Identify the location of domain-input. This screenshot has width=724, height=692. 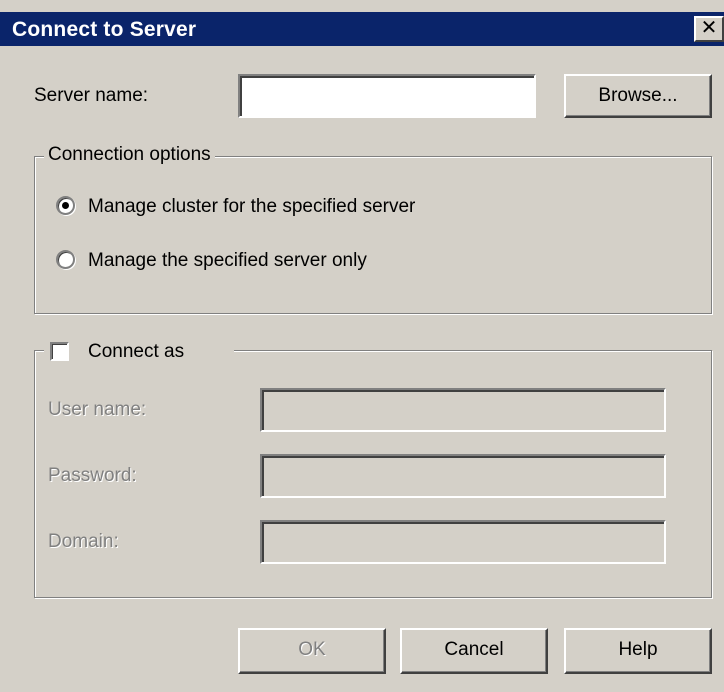
(463, 542).